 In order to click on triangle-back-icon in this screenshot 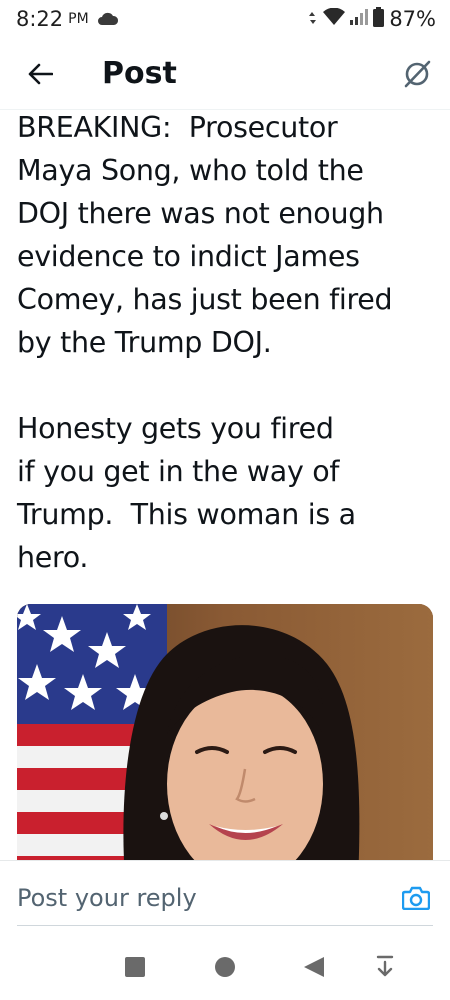, I will do `click(314, 967)`.